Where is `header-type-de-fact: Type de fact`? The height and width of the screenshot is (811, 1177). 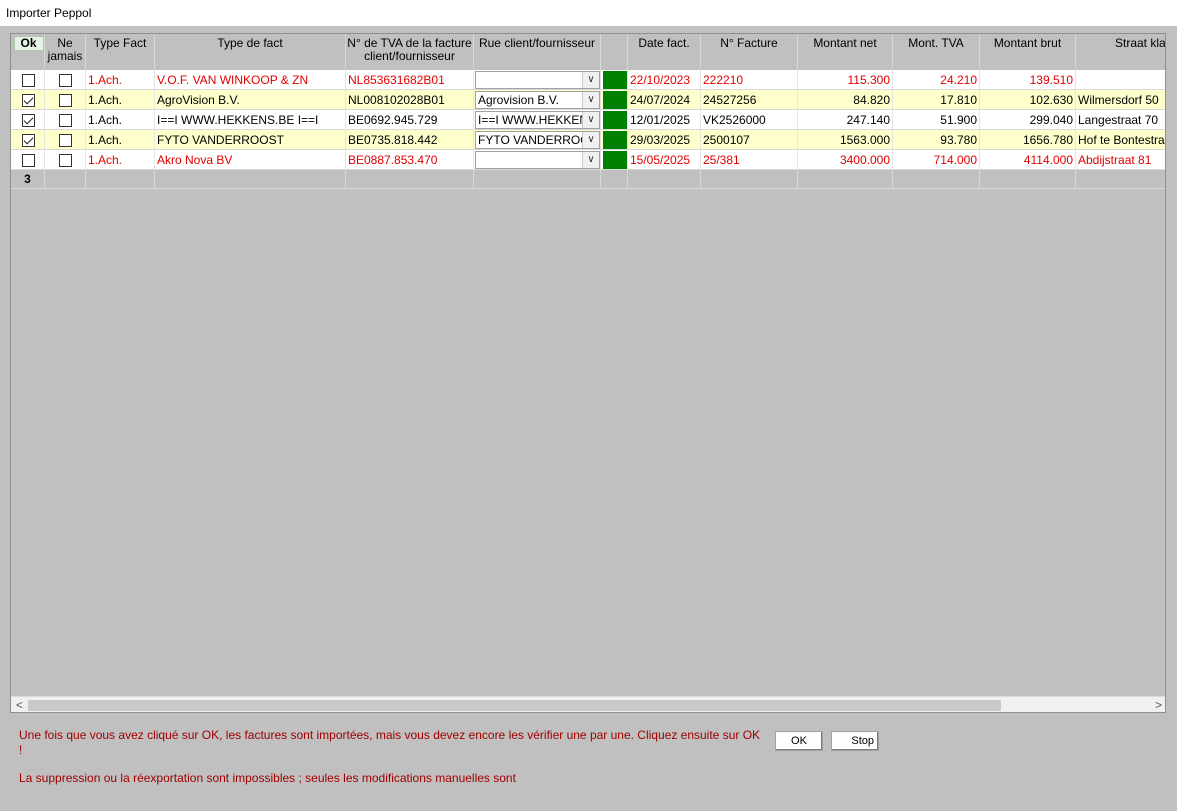
header-type-de-fact: Type de fact is located at coordinates (250, 52).